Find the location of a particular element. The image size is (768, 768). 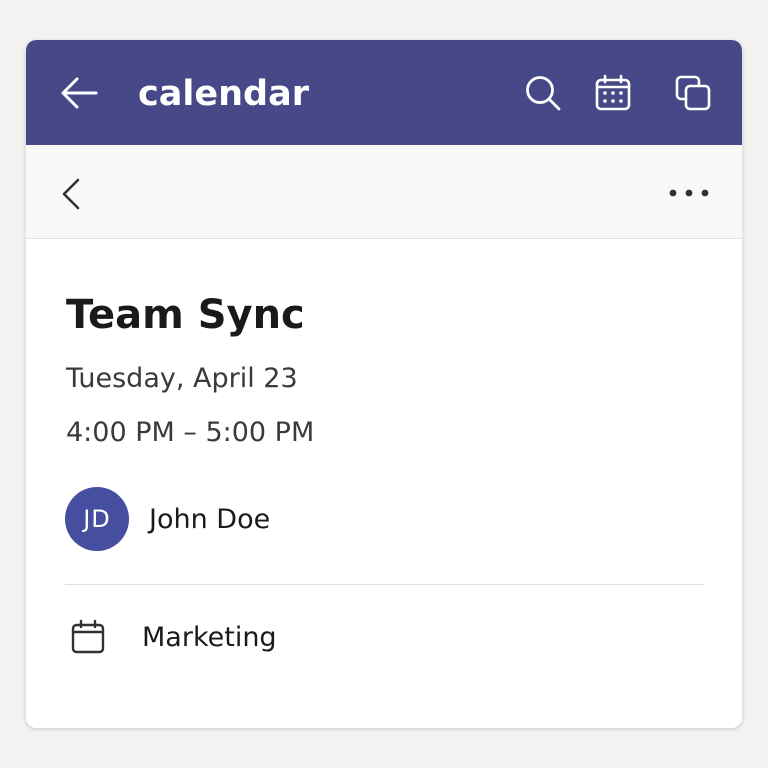

search-icon is located at coordinates (543, 93).